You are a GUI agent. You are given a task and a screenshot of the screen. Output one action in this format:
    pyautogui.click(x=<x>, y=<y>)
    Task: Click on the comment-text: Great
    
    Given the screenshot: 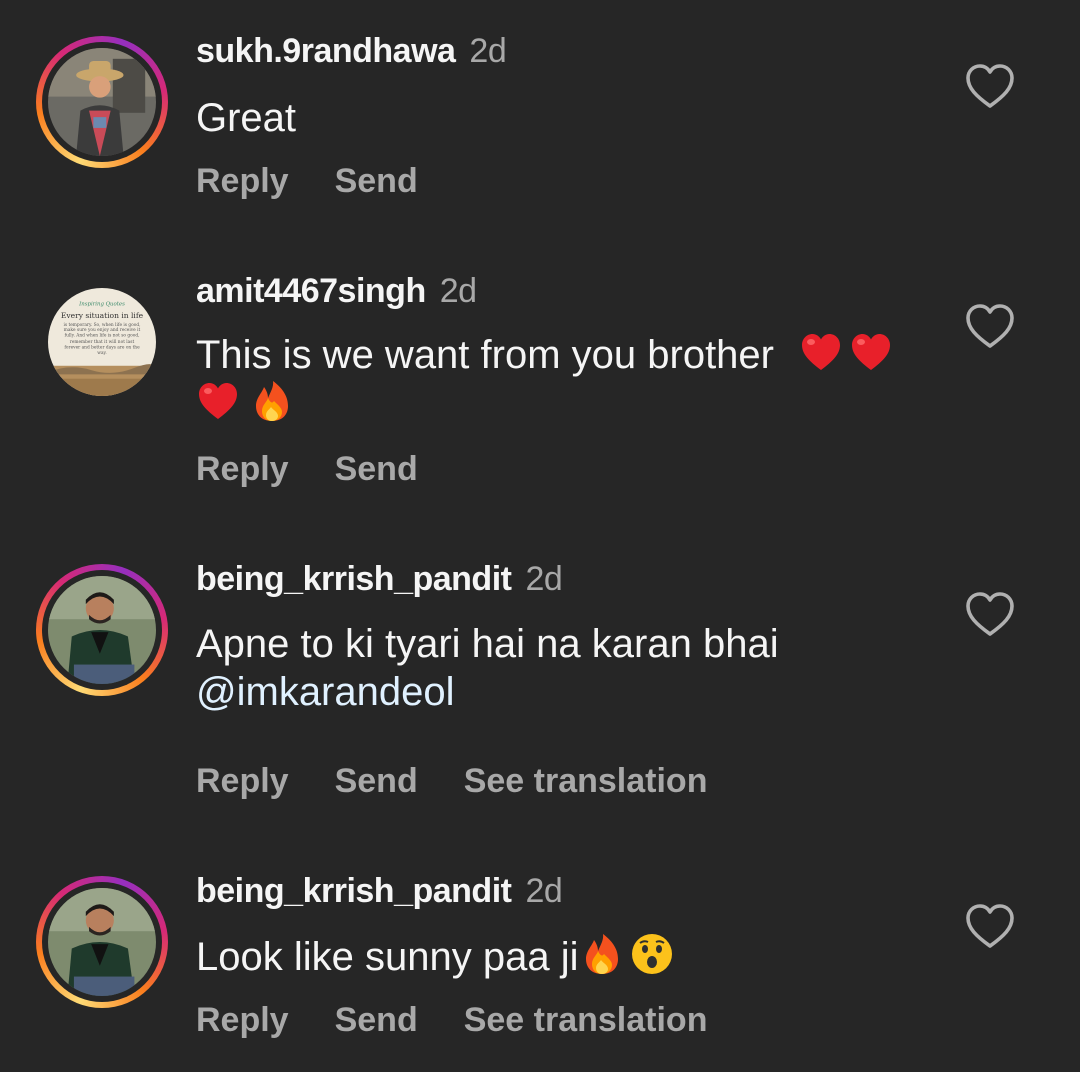 What is the action you would take?
    pyautogui.click(x=246, y=118)
    